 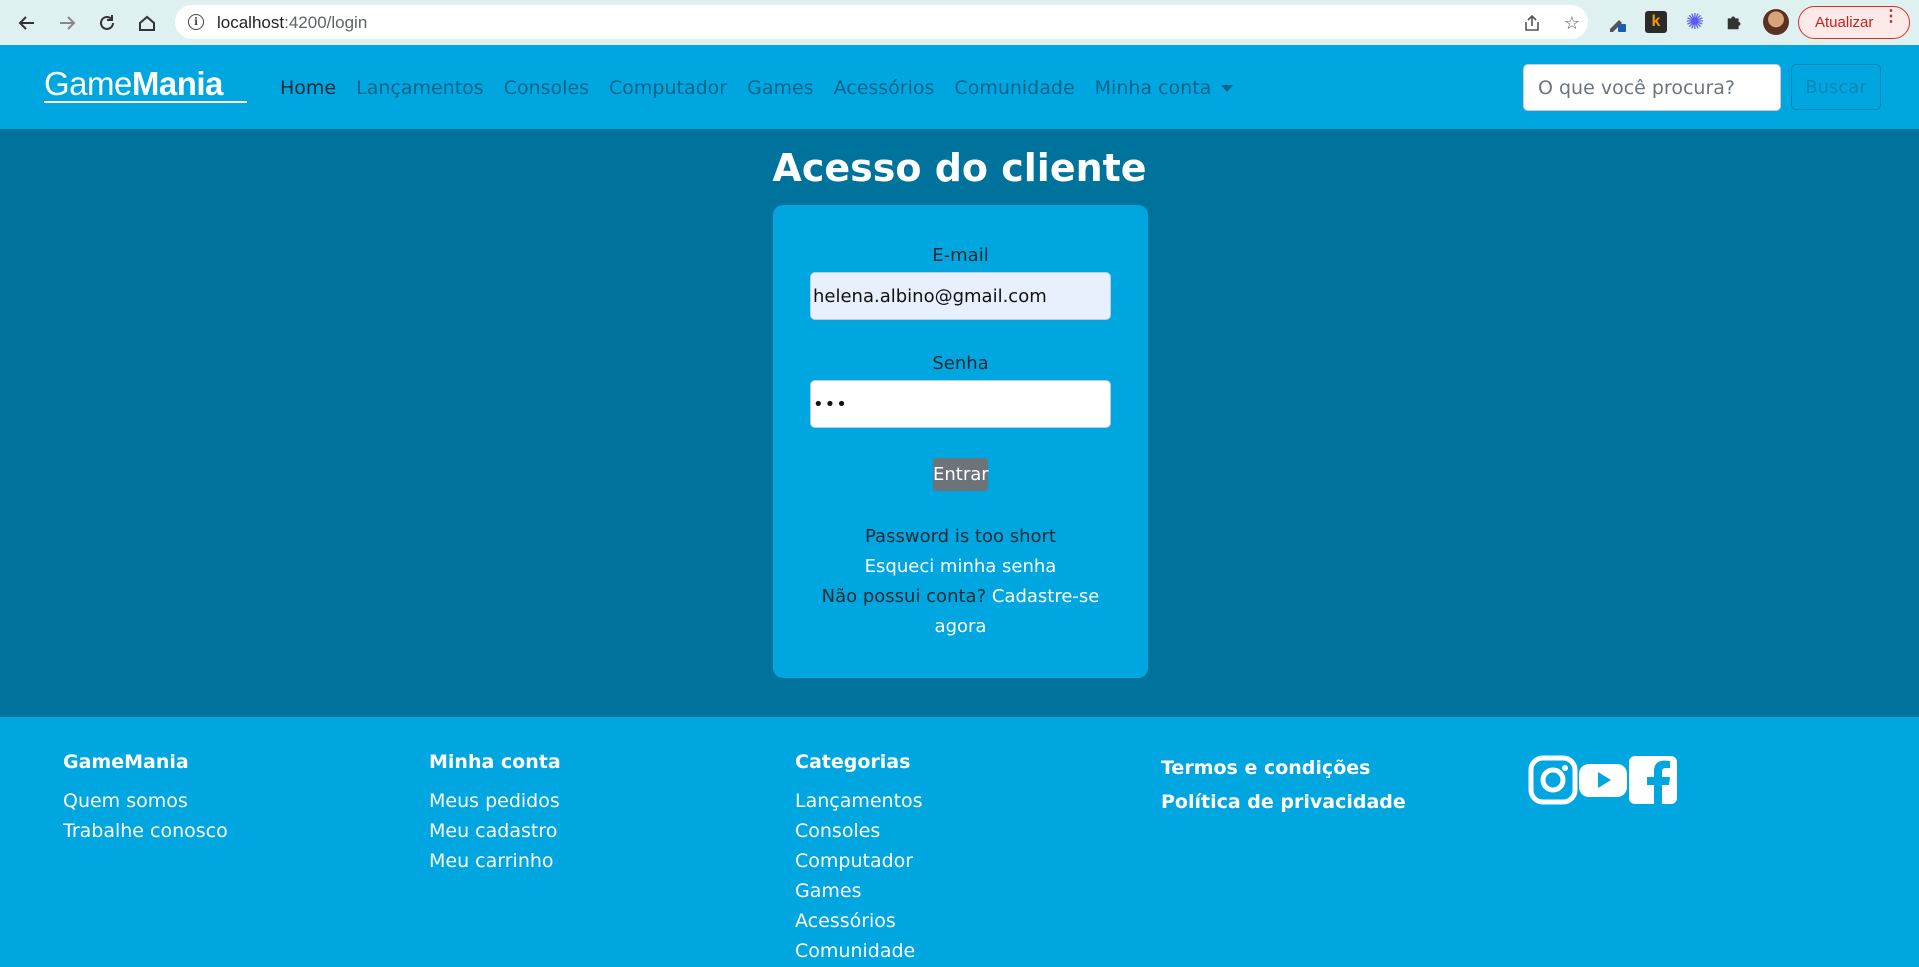 What do you see at coordinates (145, 102) in the screenshot?
I see `logo-underline` at bounding box center [145, 102].